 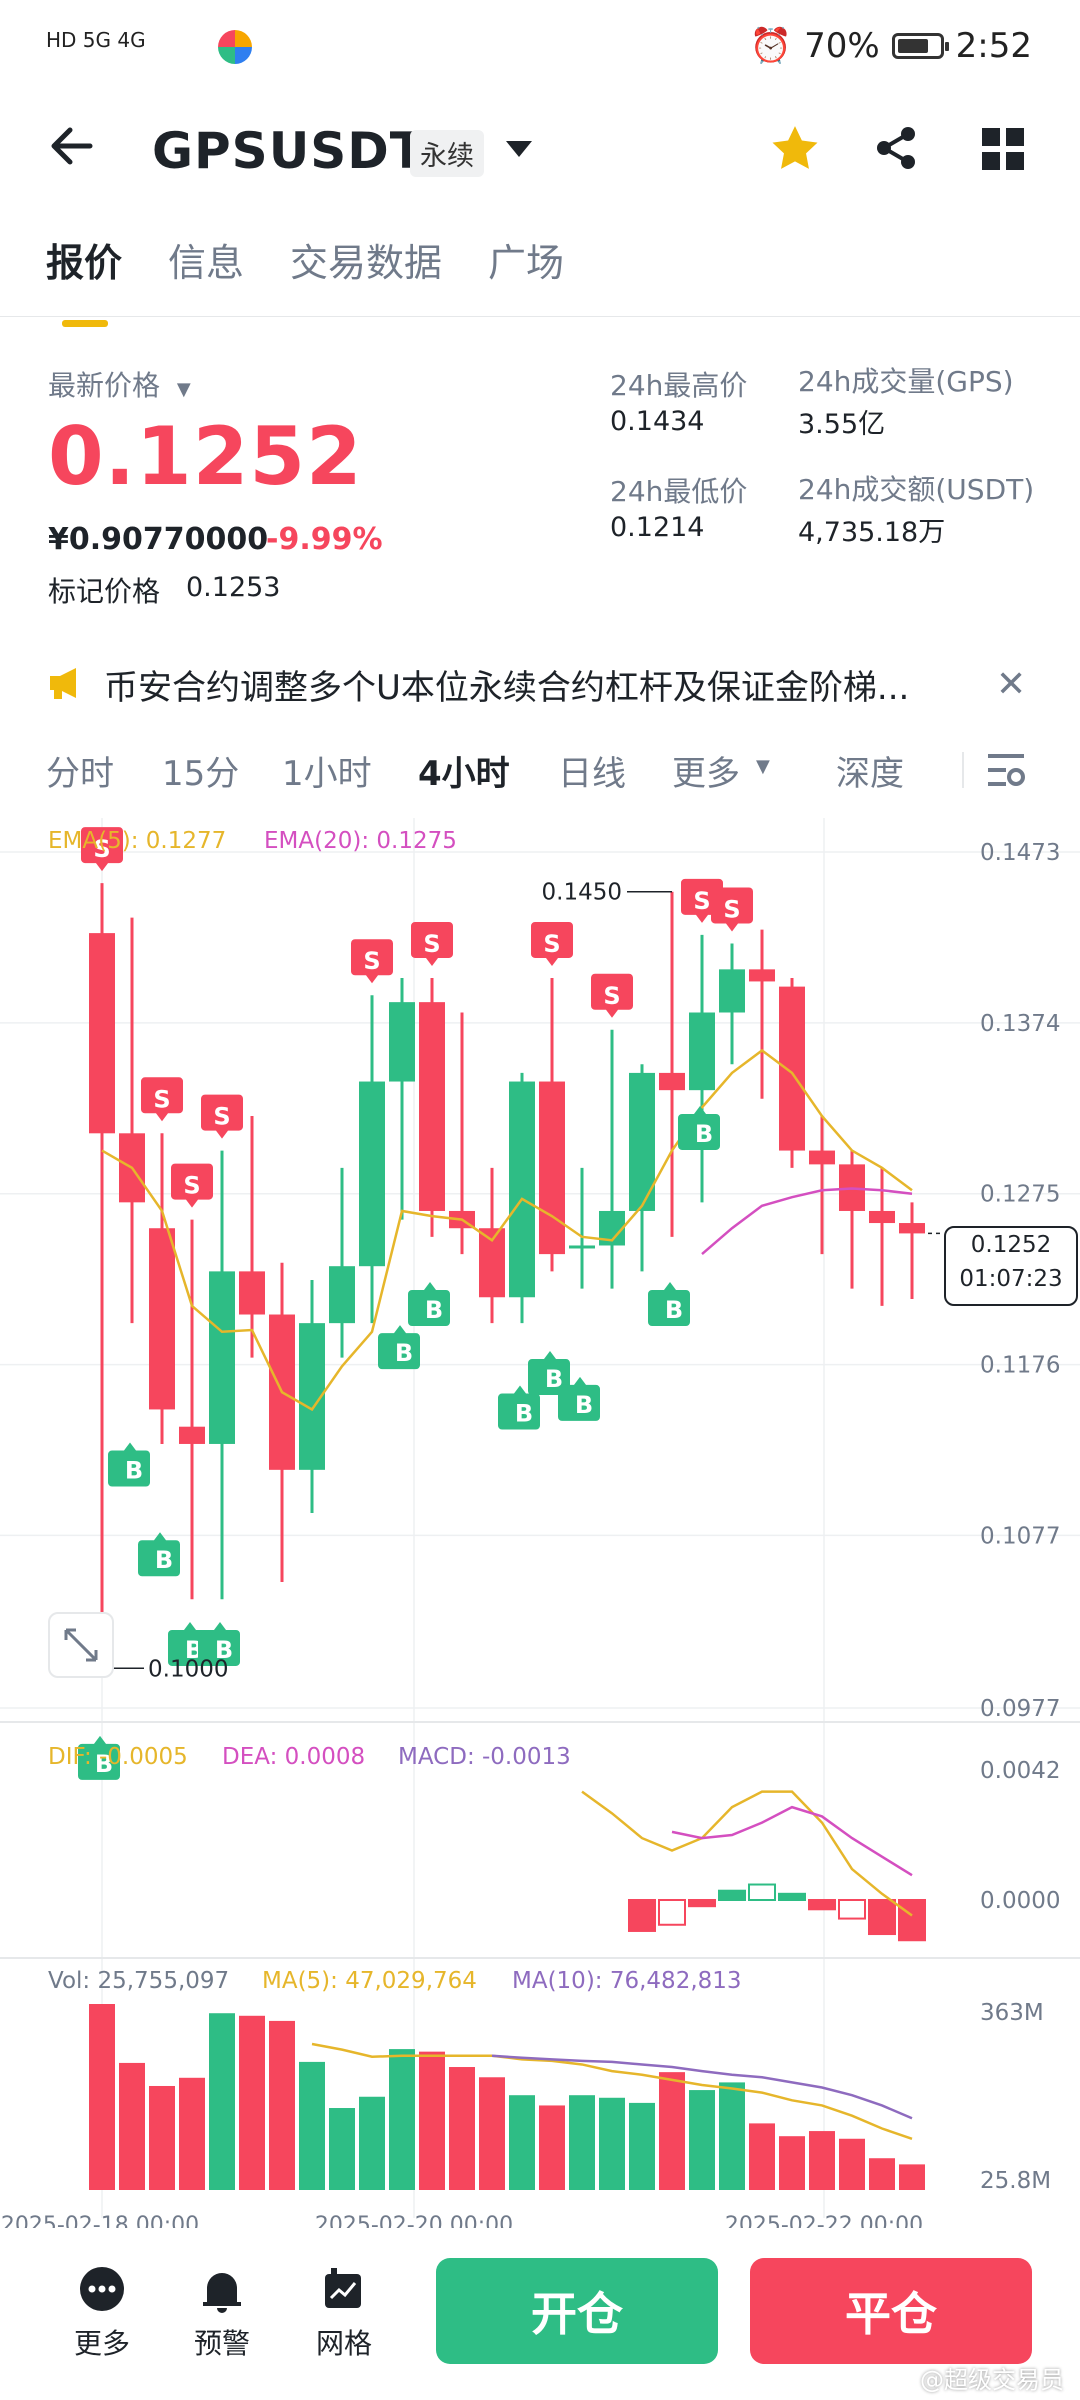 What do you see at coordinates (896, 150) in the screenshot?
I see `share-icon` at bounding box center [896, 150].